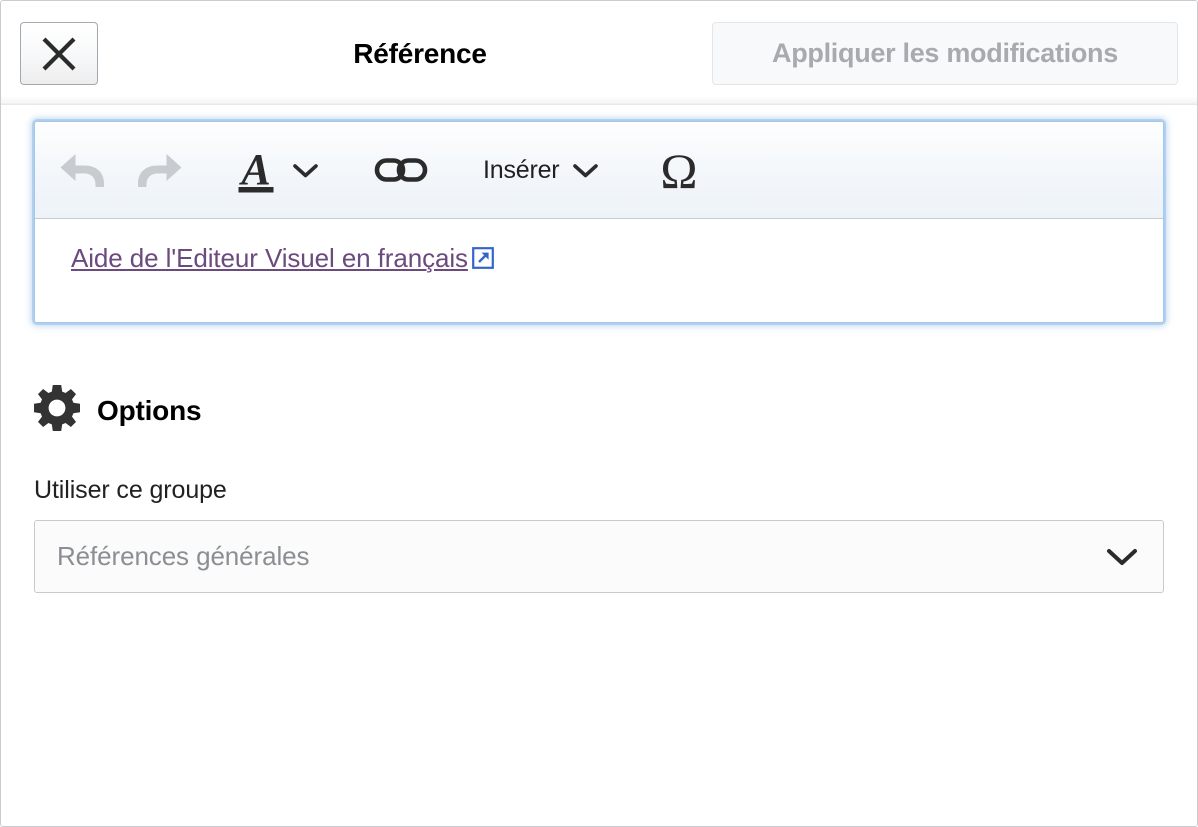  I want to click on svg-text: A, so click(254, 169).